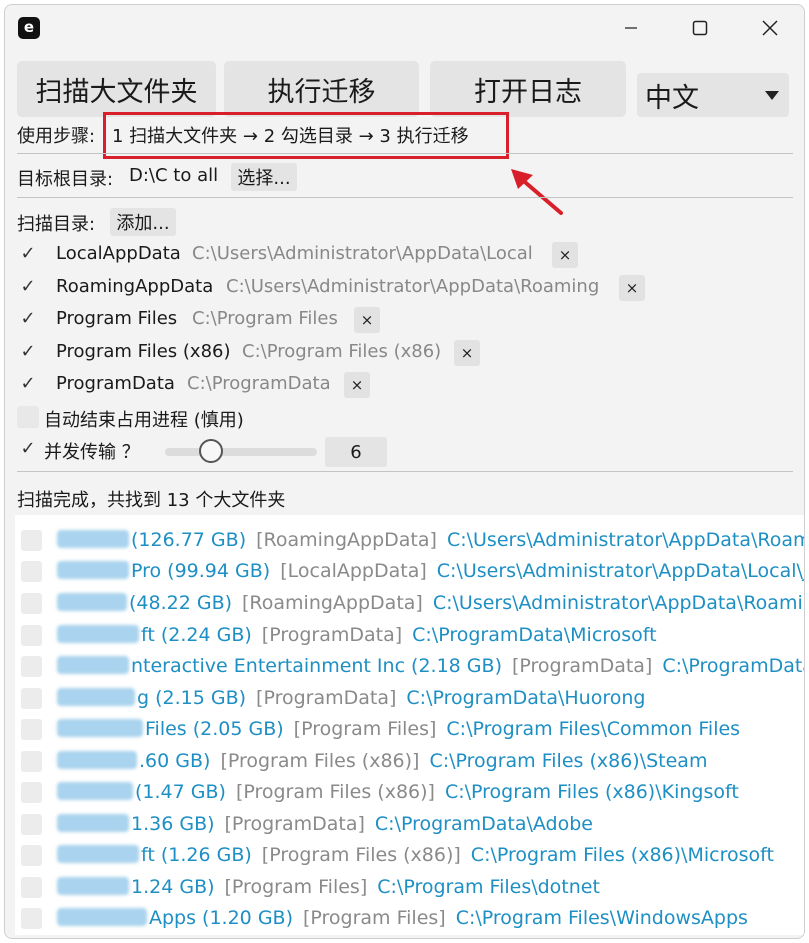  I want to click on dir-name: Program Files, so click(117, 318).